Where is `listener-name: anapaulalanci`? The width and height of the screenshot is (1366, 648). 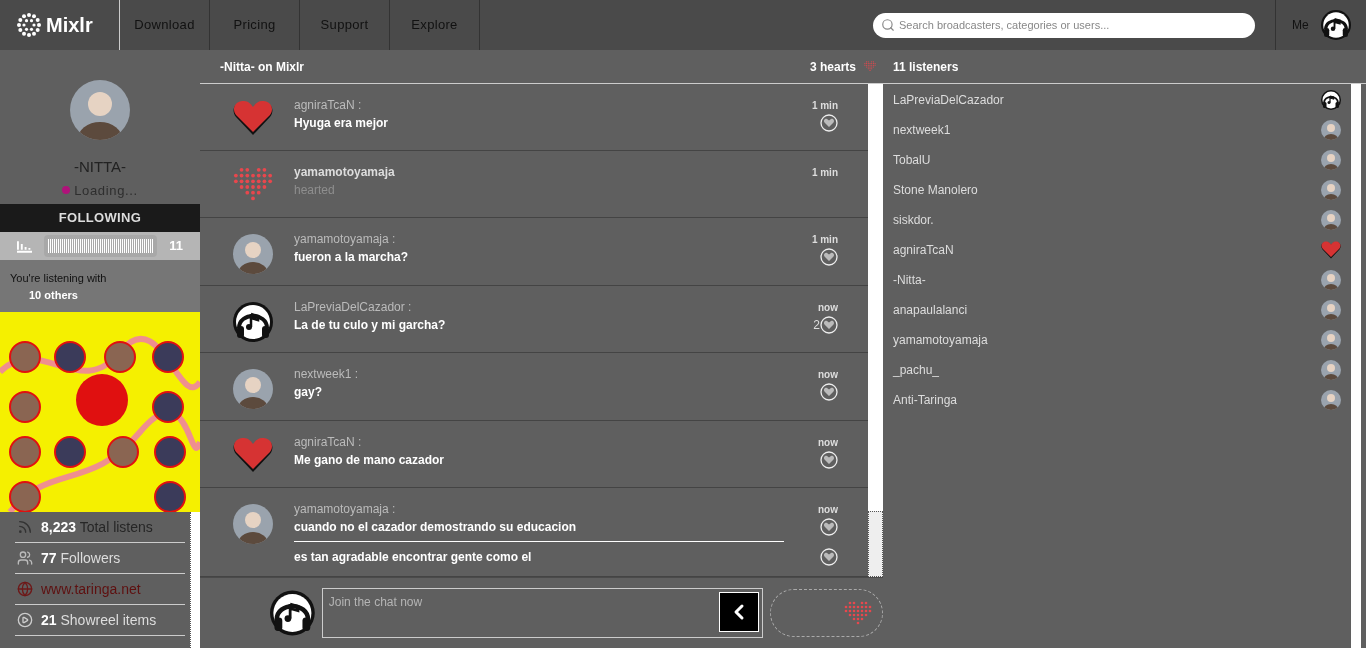
listener-name: anapaulalanci is located at coordinates (930, 310).